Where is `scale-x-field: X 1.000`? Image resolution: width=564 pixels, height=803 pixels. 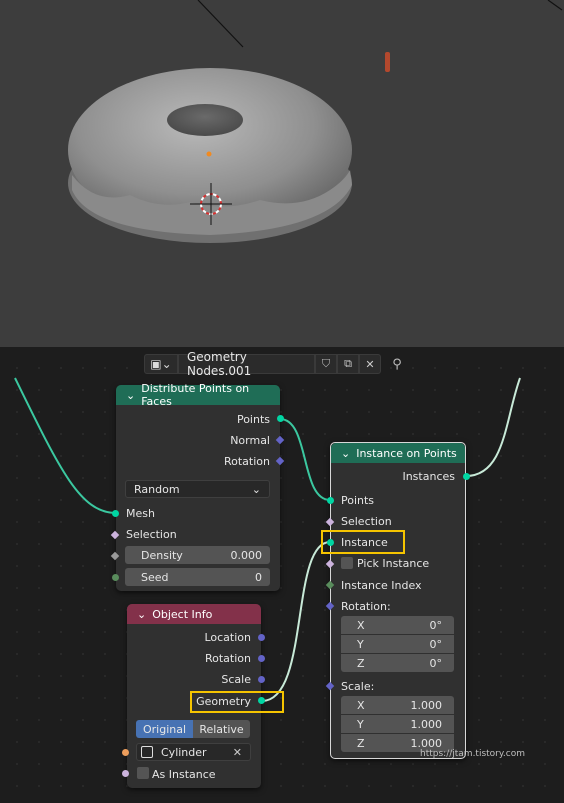 scale-x-field: X 1.000 is located at coordinates (397, 705).